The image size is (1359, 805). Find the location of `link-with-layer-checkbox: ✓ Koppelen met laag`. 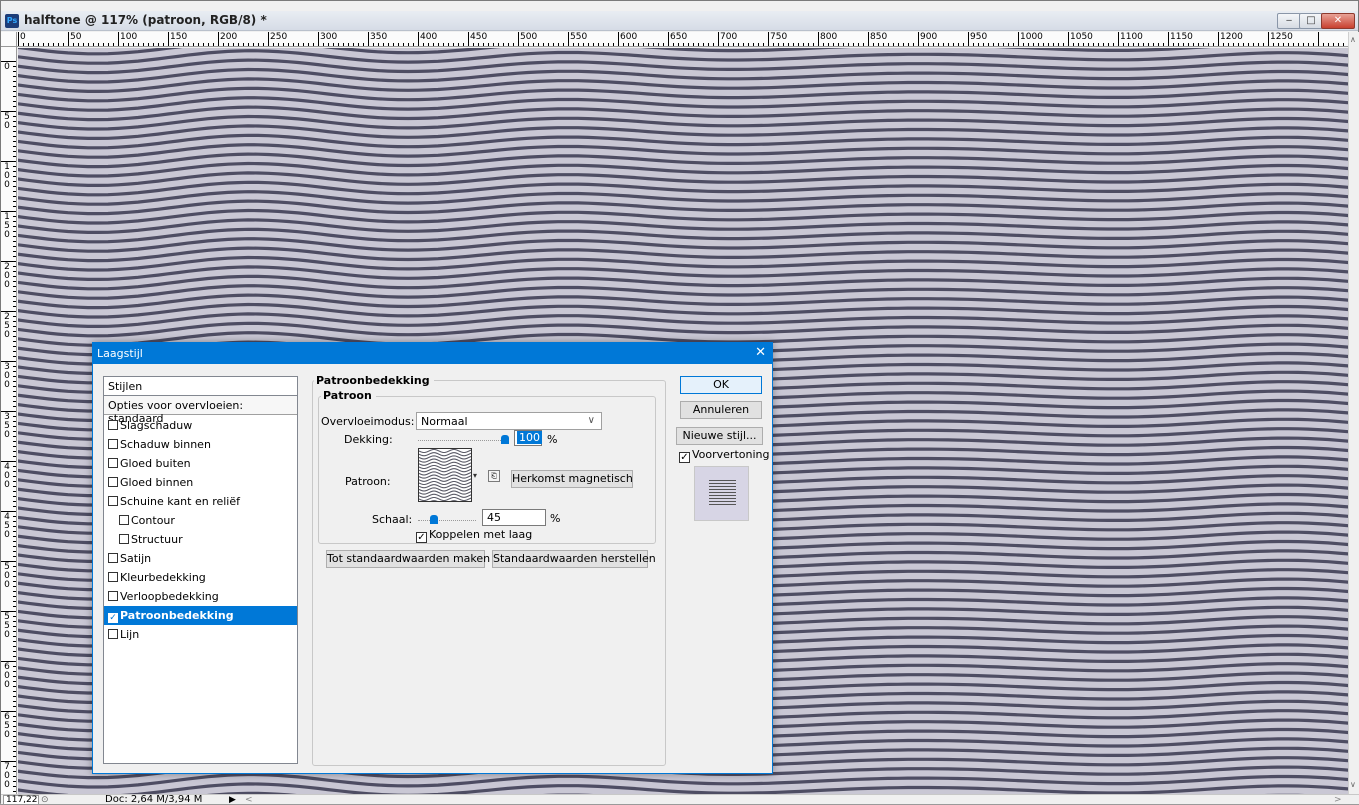

link-with-layer-checkbox: ✓ Koppelen met laag is located at coordinates (474, 535).